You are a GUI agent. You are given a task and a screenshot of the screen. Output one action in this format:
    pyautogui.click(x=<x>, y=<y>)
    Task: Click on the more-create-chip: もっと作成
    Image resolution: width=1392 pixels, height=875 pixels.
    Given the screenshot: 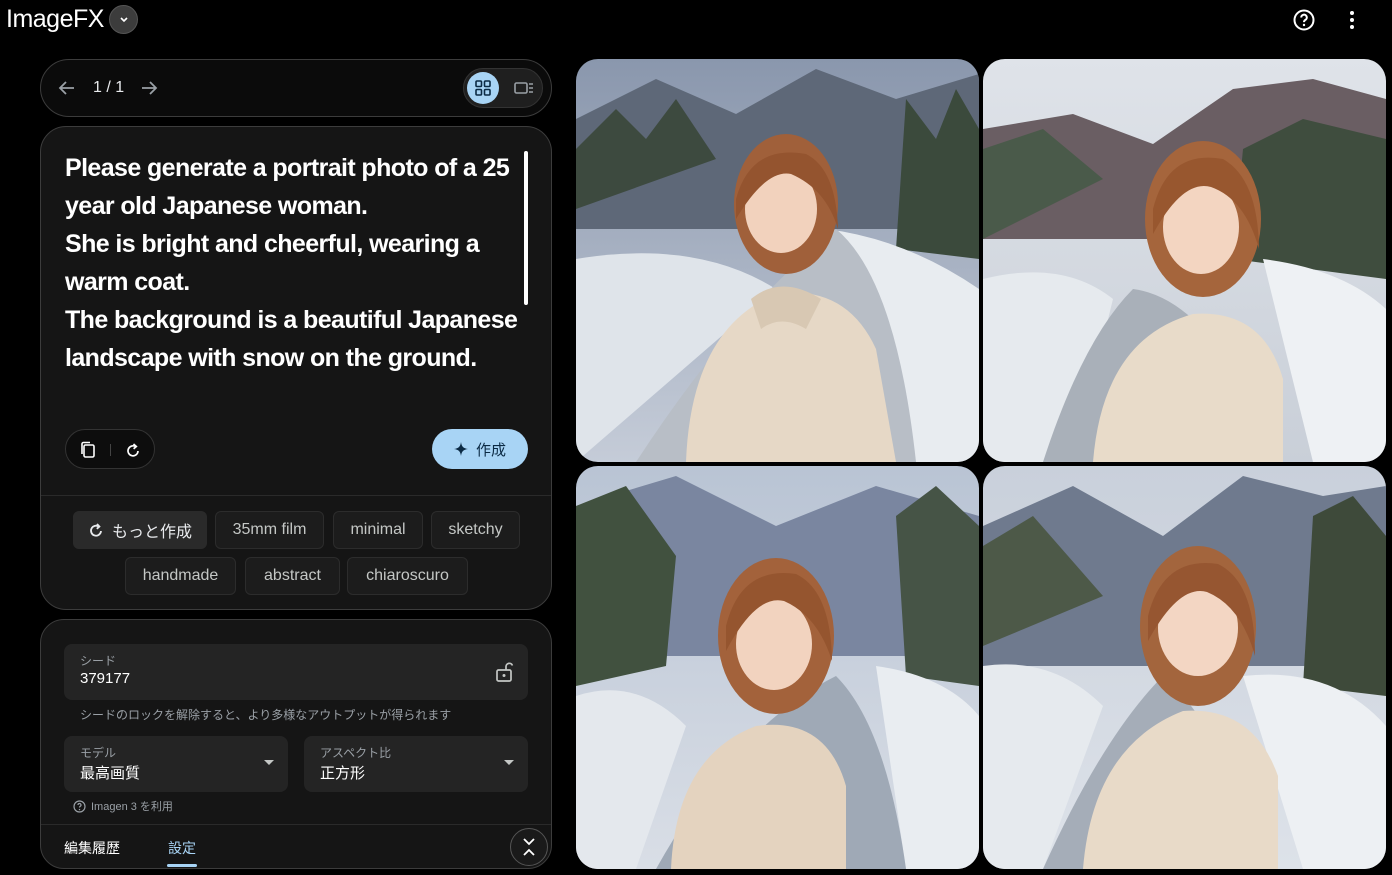 What is the action you would take?
    pyautogui.click(x=140, y=530)
    